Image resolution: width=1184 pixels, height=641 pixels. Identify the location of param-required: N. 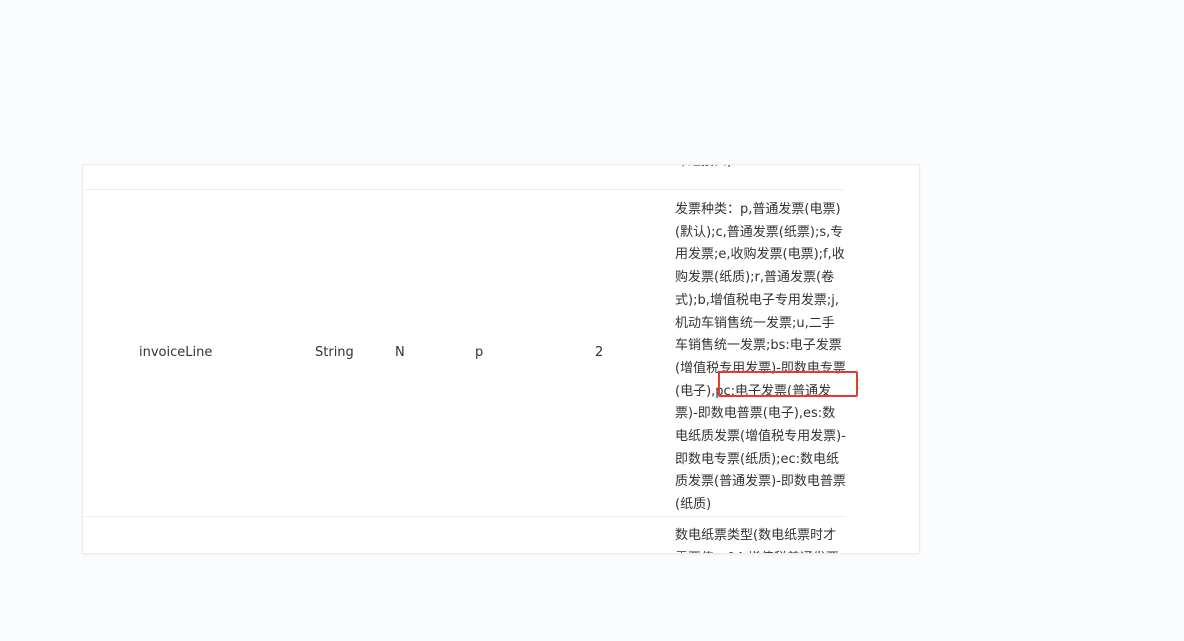
(400, 352).